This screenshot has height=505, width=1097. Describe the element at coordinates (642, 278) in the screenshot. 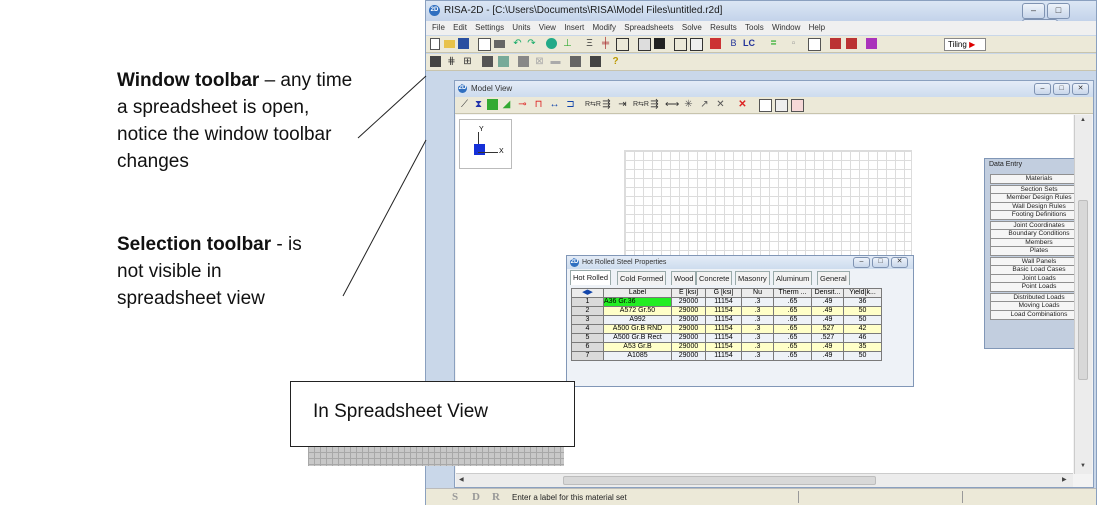

I see `tab-cold-formed: Cold Formed` at that location.